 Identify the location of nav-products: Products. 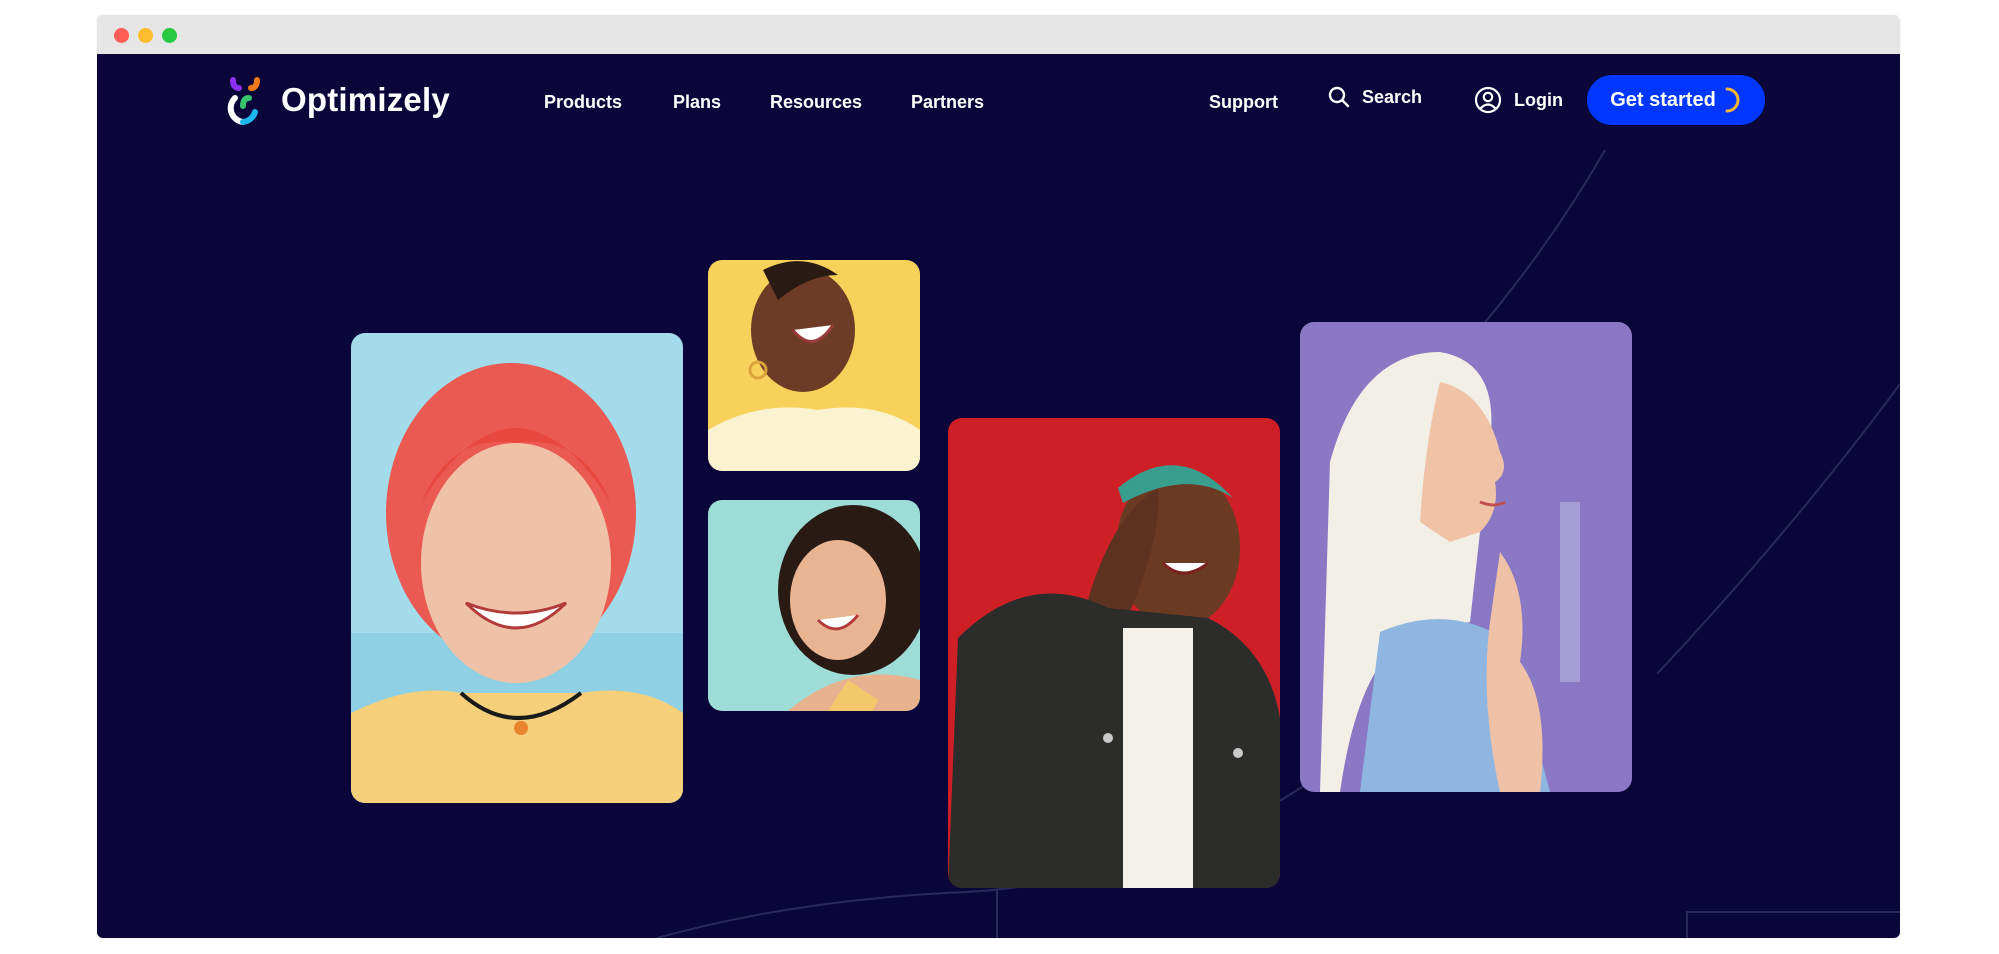
(583, 102).